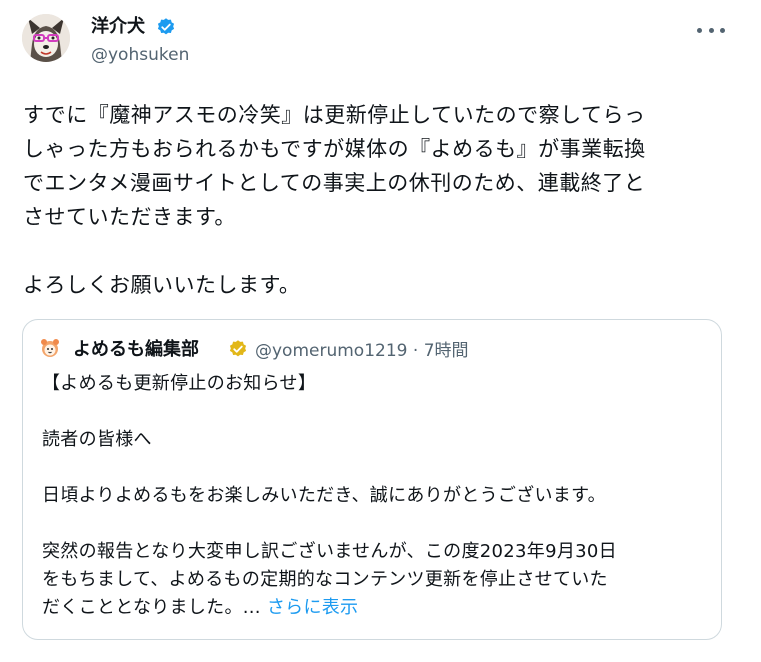 Image resolution: width=761 pixels, height=662 pixels. I want to click on mascot-avatar-icon, so click(50, 348).